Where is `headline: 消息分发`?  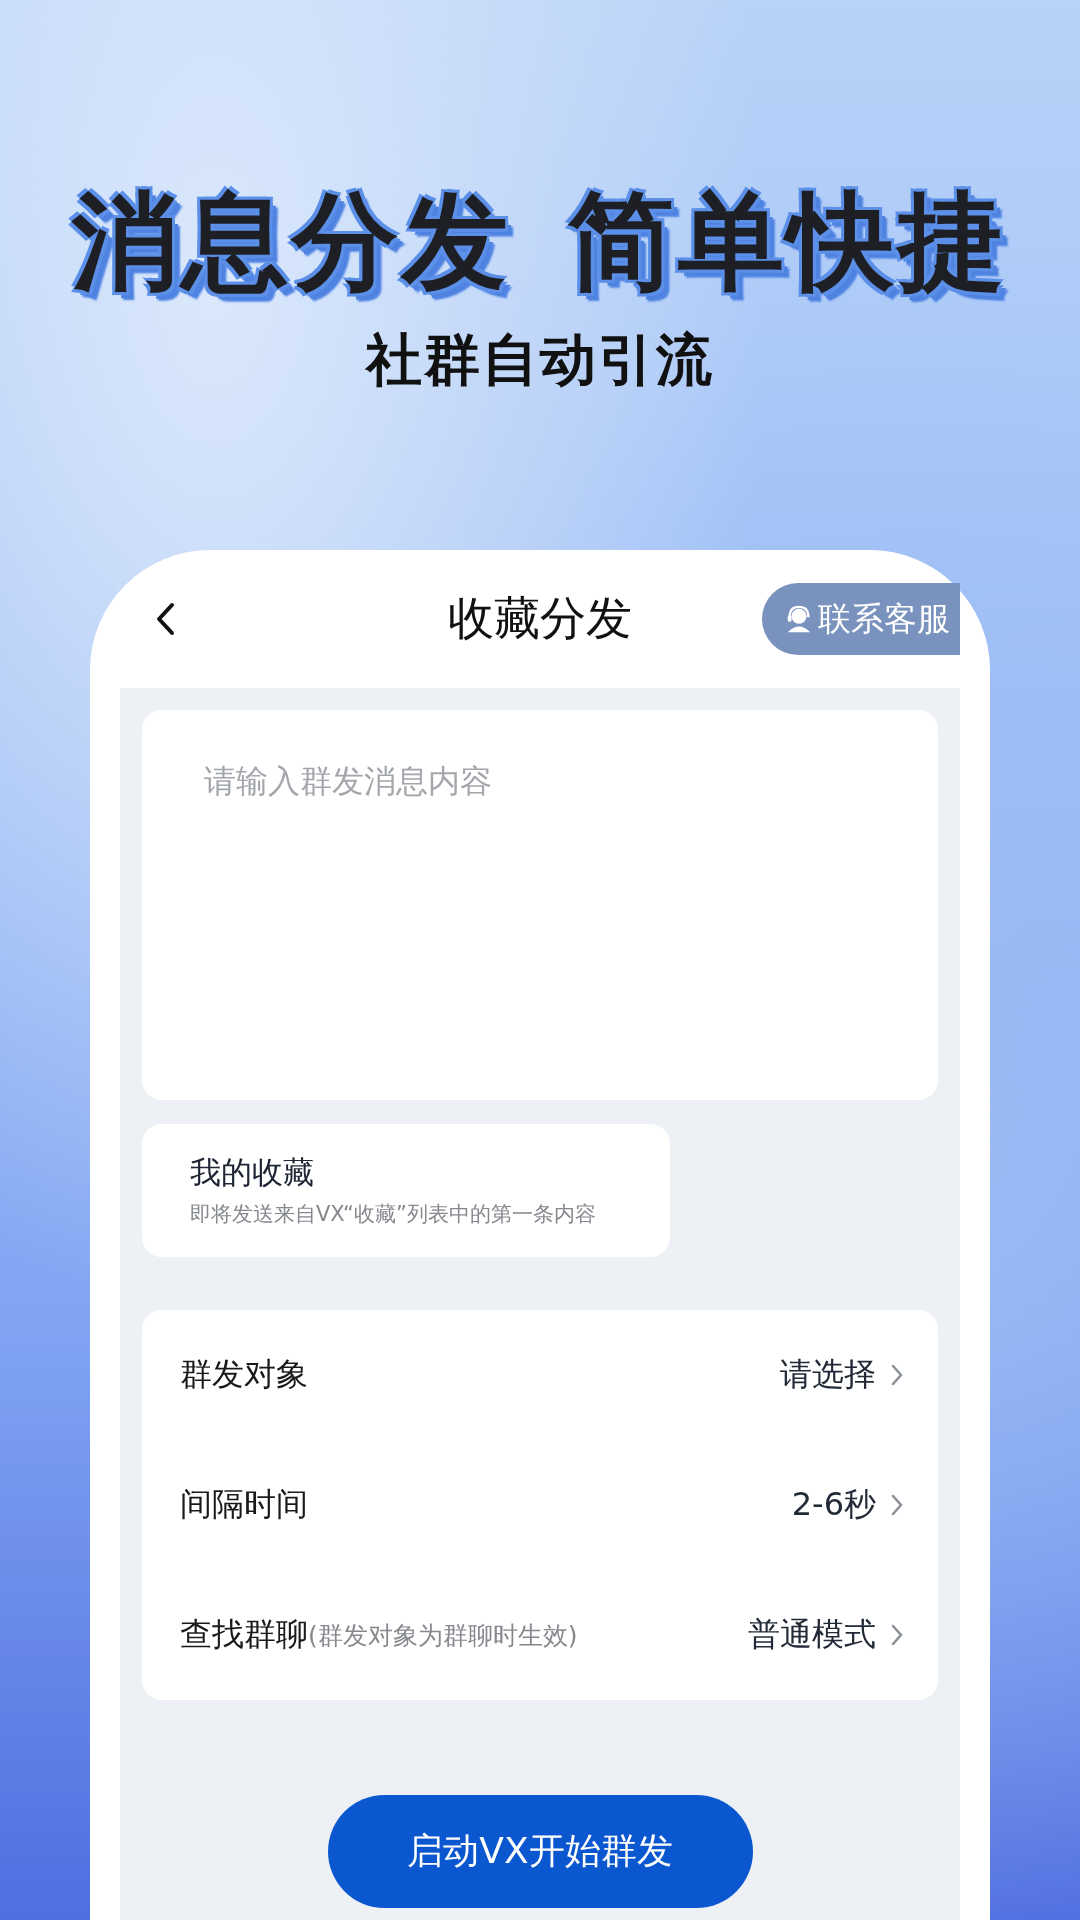 headline: 消息分发 is located at coordinates (292, 242).